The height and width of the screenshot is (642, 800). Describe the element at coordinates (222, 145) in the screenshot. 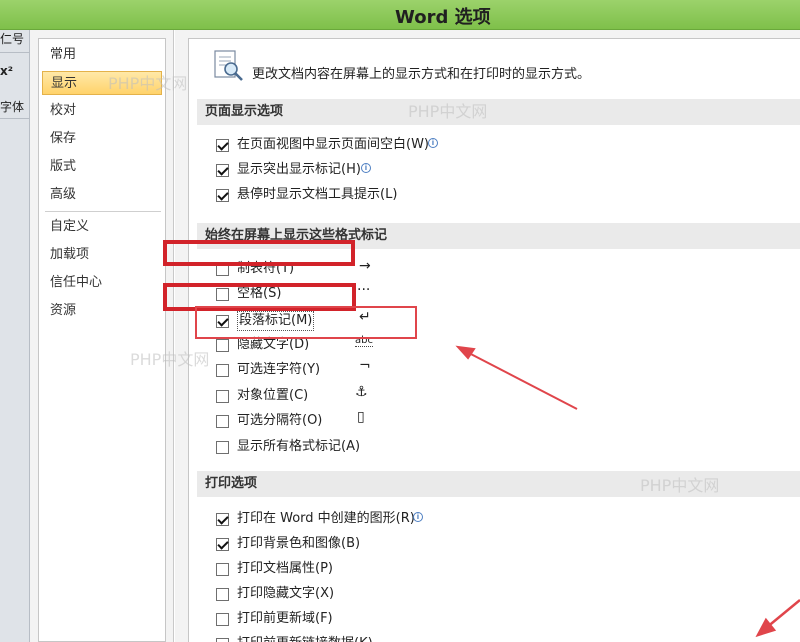

I see `checkbox-show-whitespace` at that location.